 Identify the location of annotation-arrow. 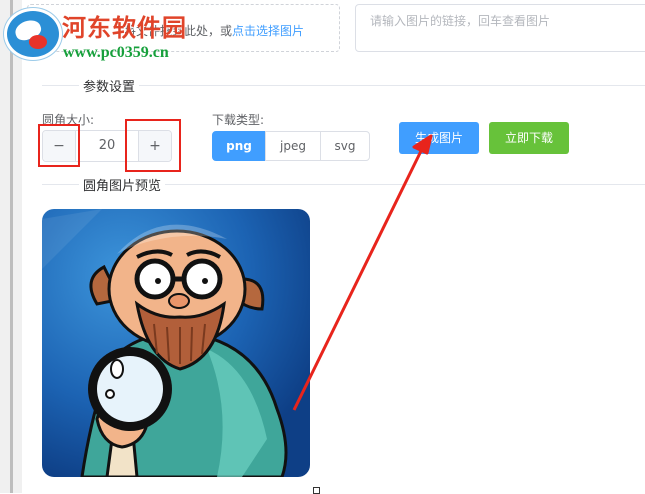
(362, 272).